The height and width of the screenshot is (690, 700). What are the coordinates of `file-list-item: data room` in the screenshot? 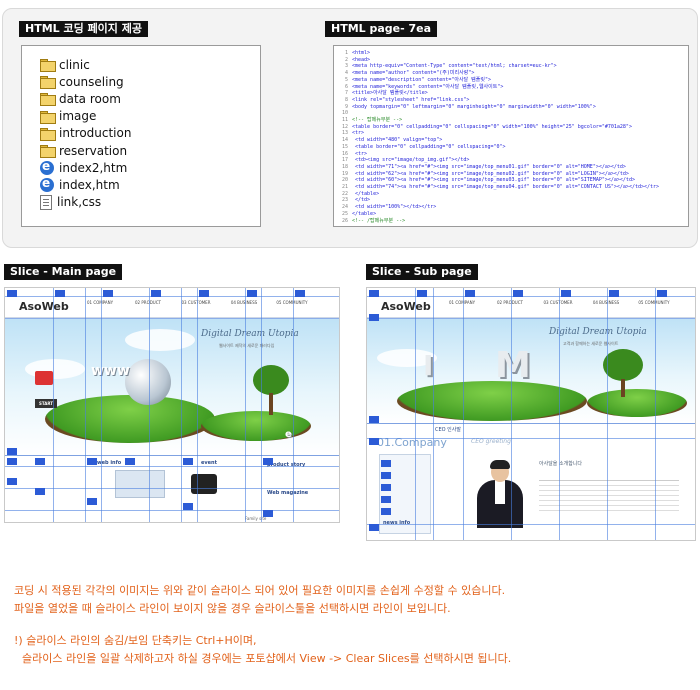 It's located at (80, 98).